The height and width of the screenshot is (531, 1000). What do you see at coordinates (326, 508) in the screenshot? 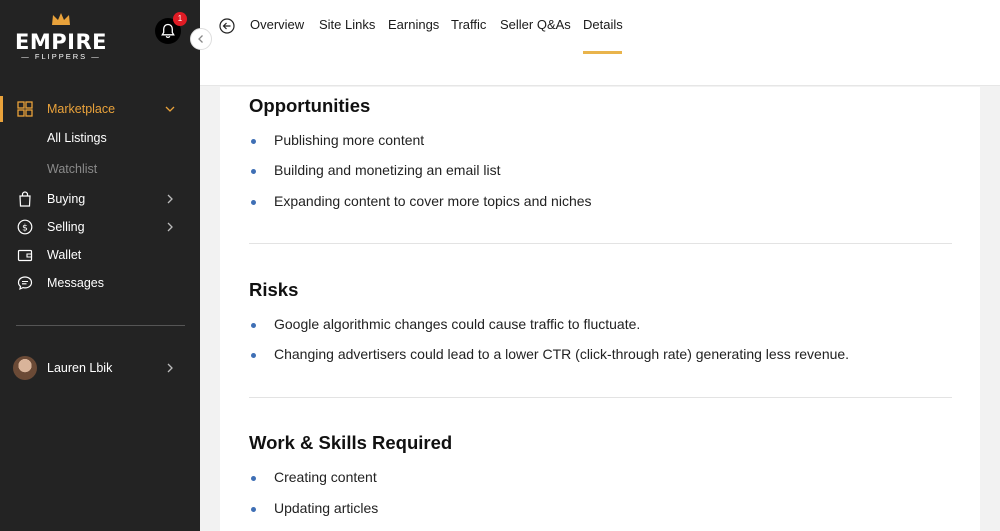
I see `list-item: Updating articles` at bounding box center [326, 508].